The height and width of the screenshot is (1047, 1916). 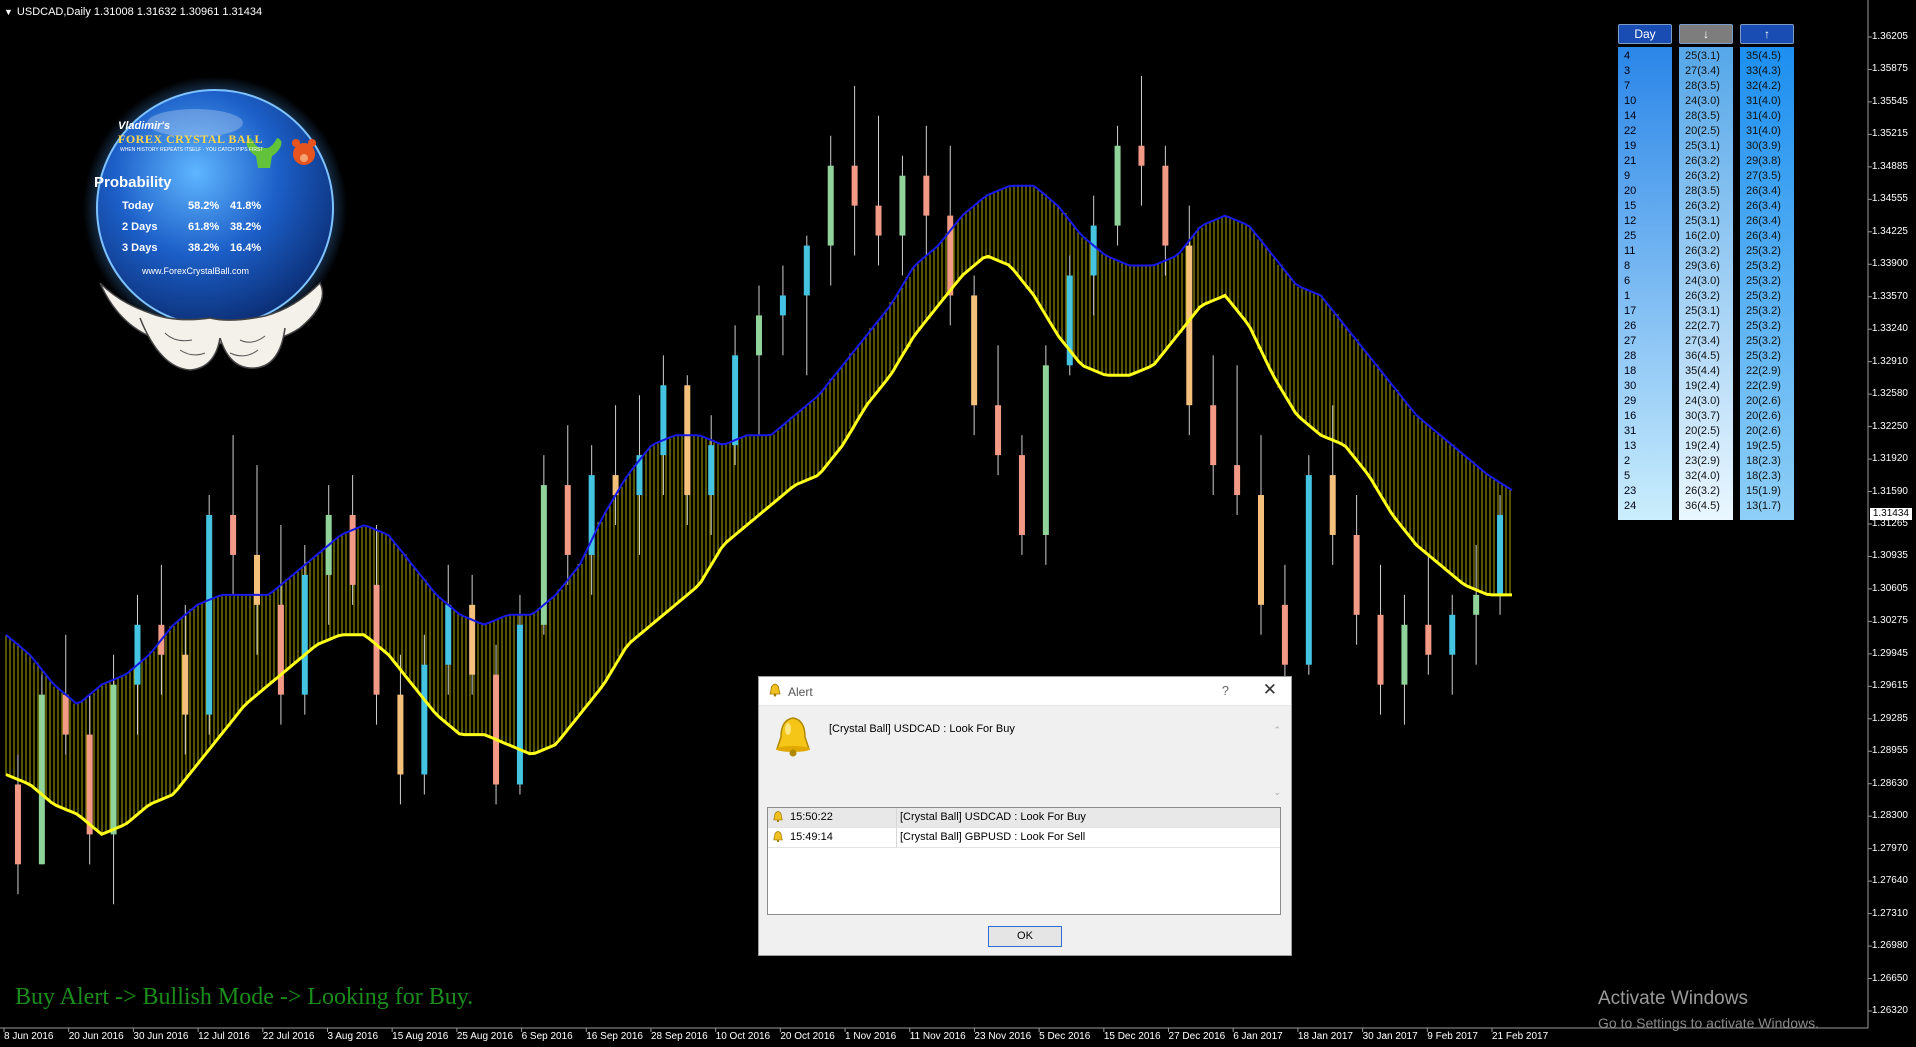 I want to click on day-cell: 17, so click(x=1630, y=311).